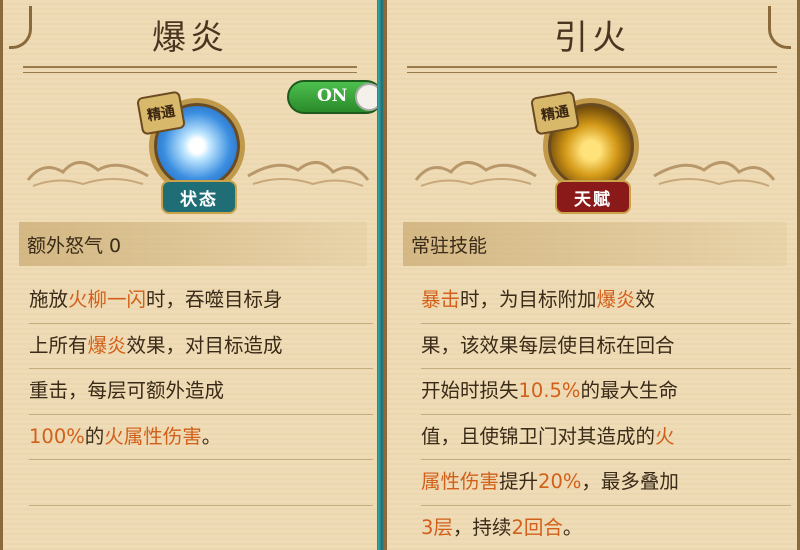 This screenshot has width=800, height=550. I want to click on description-text: 提升, so click(519, 481).